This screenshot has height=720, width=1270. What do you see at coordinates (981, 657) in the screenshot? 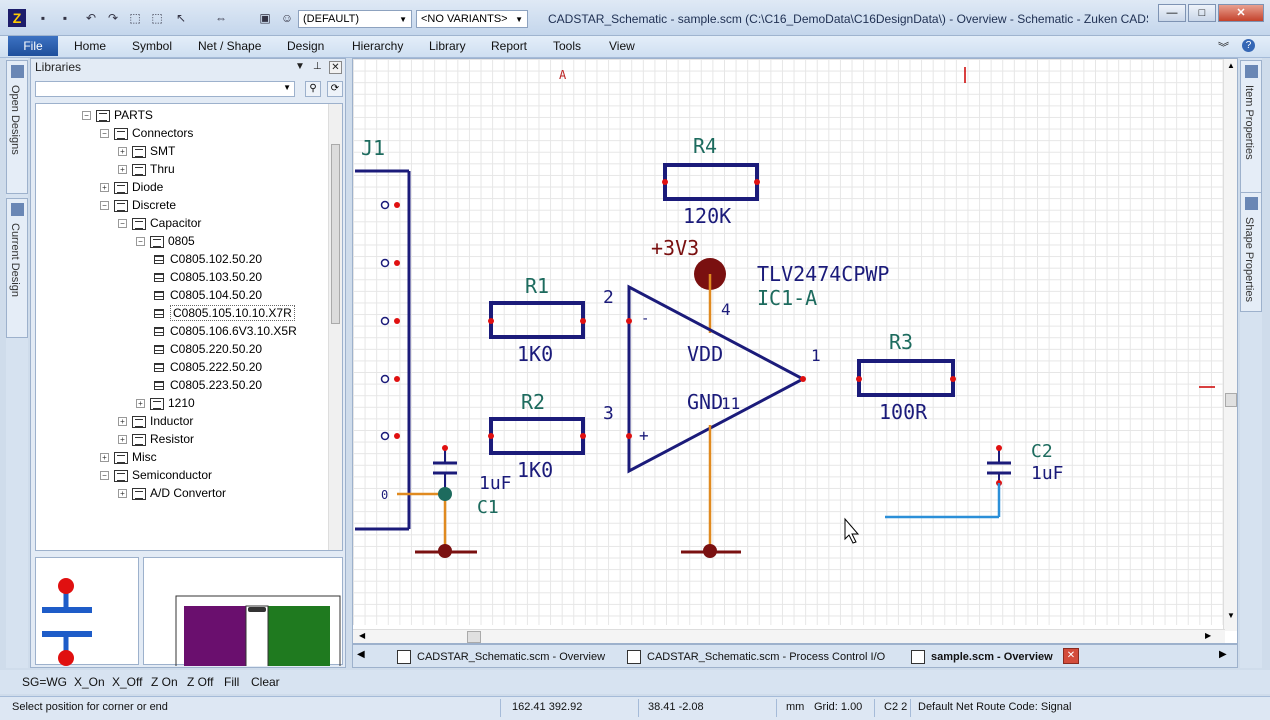
I see `doc-tab-sample-overview: sample.scm - Overview` at bounding box center [981, 657].